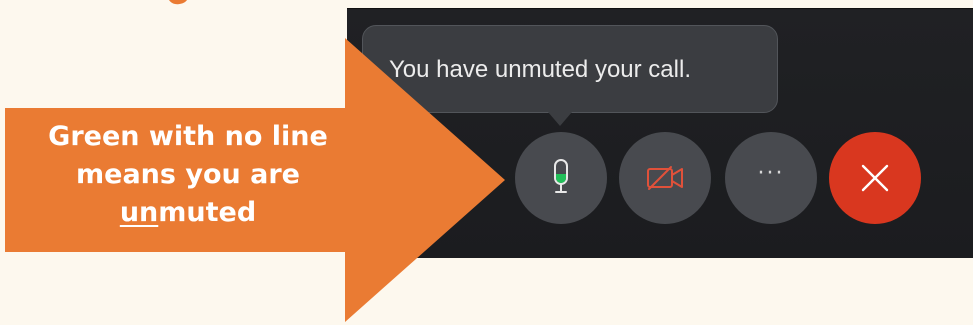 The height and width of the screenshot is (325, 973). I want to click on callout-line-2: means you are, so click(188, 174).